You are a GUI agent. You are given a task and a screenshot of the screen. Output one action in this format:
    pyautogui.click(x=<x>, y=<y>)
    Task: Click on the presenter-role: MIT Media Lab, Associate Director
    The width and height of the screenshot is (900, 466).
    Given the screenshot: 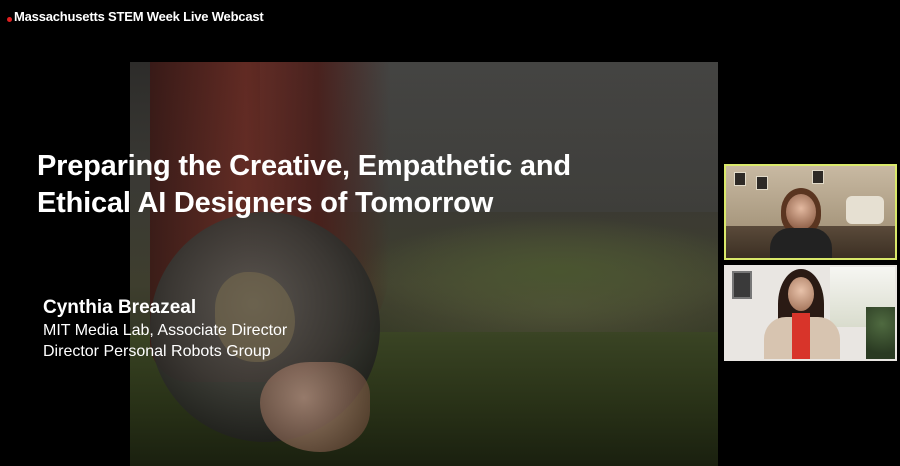 What is the action you would take?
    pyautogui.click(x=165, y=330)
    